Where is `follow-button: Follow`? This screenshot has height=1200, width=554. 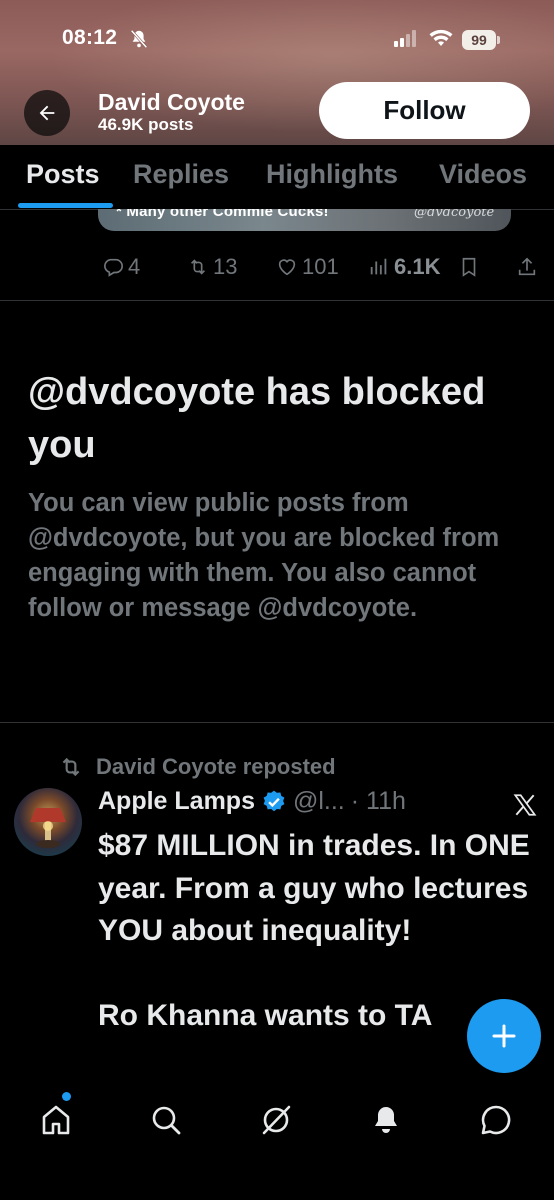
follow-button: Follow is located at coordinates (424, 110).